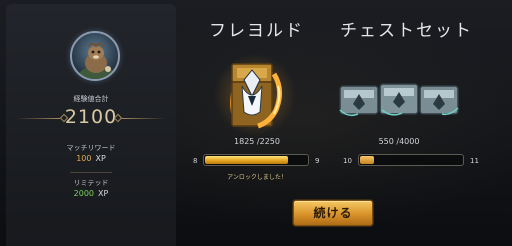 This screenshot has width=512, height=246. Describe the element at coordinates (347, 161) in the screenshot. I see `chest-set-level-start: 10` at that location.